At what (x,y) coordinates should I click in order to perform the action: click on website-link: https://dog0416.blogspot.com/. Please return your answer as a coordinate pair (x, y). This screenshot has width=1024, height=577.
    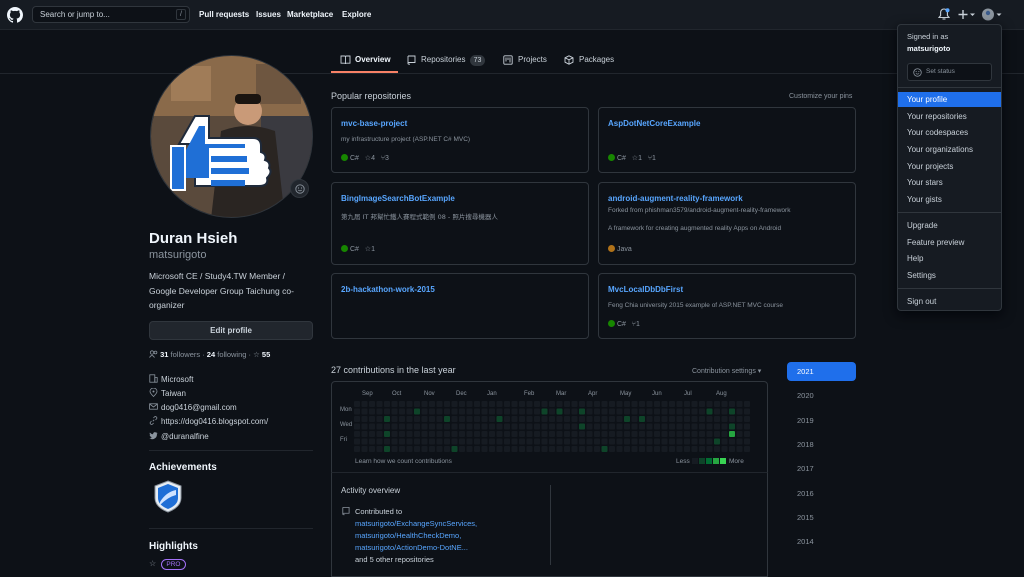
    Looking at the image, I should click on (214, 421).